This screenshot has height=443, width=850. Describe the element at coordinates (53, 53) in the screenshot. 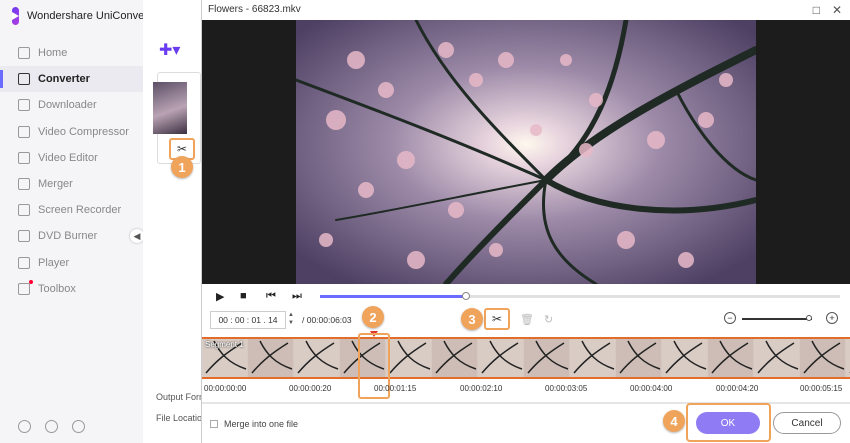

I see `sidebar-item-label: Home` at that location.